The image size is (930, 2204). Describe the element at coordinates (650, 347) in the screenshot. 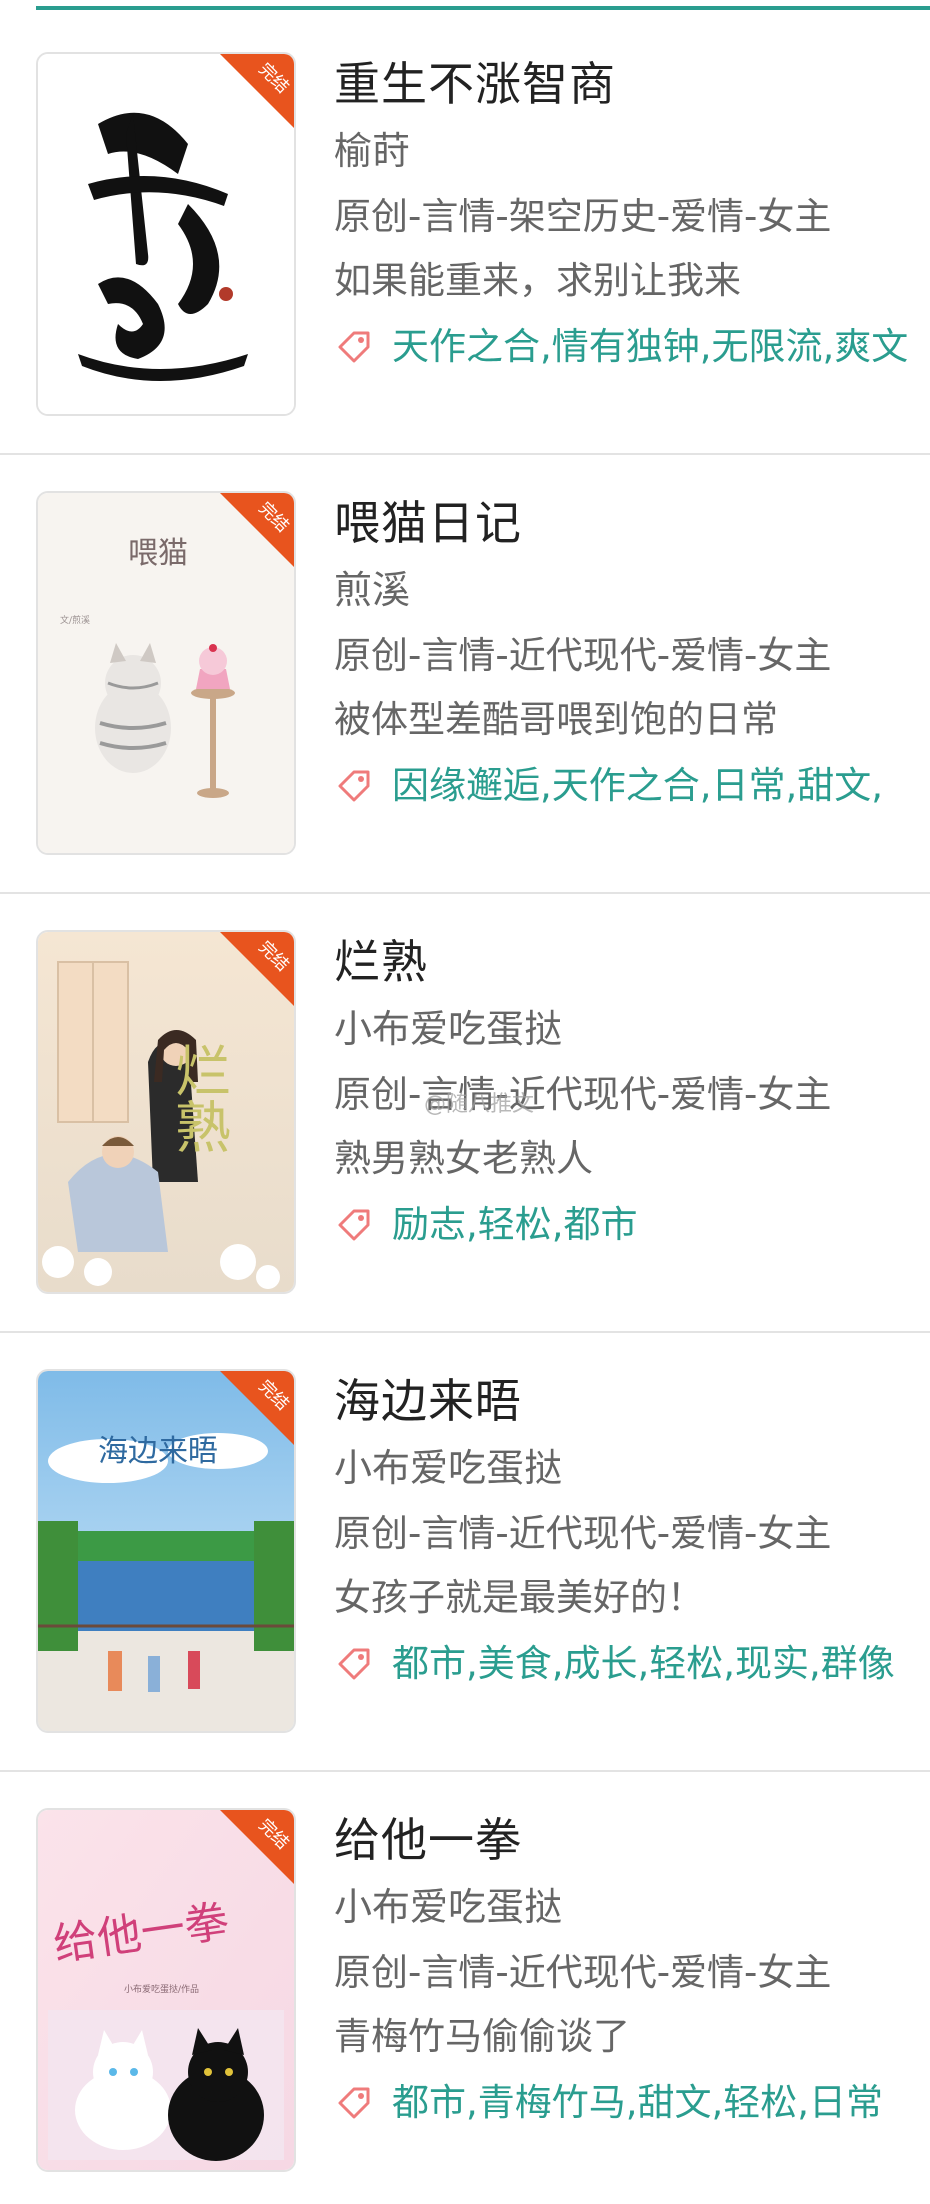

I see `book-tags: 天作之合,情有独钟,无限流,爽文` at that location.